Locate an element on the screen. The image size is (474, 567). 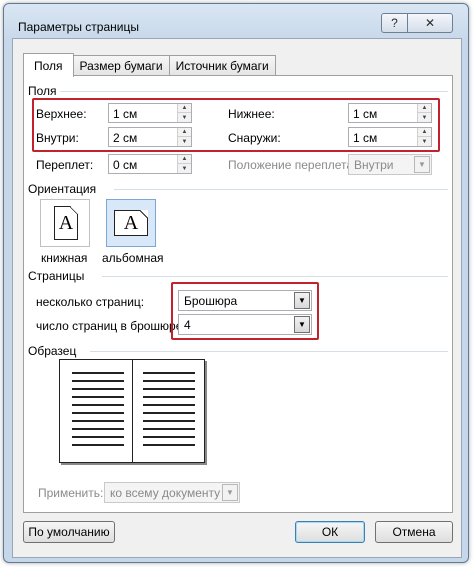
gutter-spinner: 0 см ▲ ▼ is located at coordinates (150, 164).